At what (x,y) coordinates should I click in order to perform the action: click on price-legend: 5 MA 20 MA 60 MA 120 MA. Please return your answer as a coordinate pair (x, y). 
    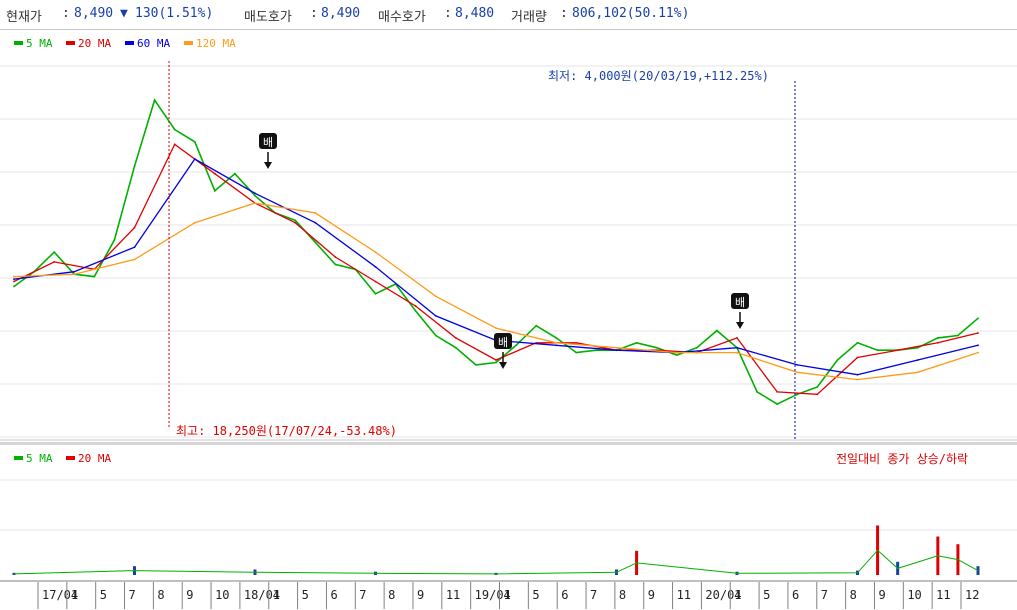
    Looking at the image, I should click on (125, 43).